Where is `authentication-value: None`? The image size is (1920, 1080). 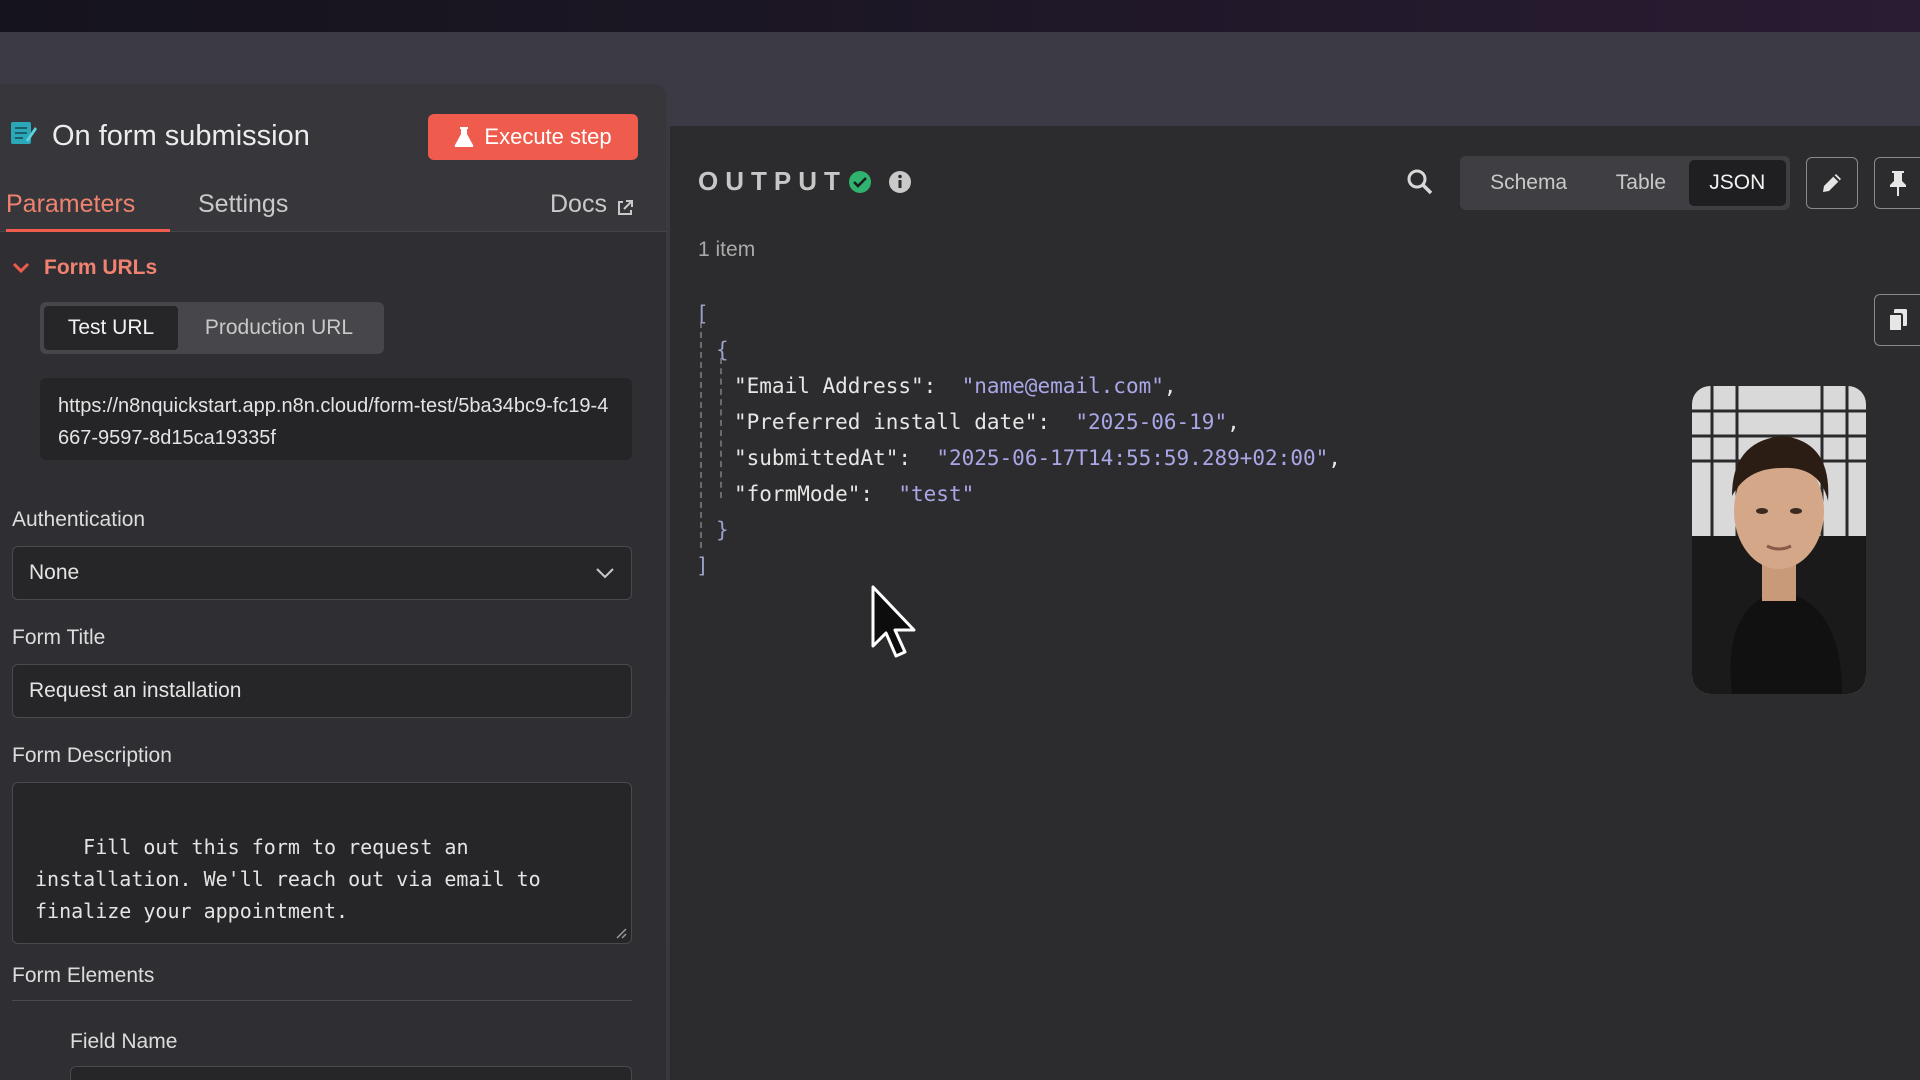
authentication-value: None is located at coordinates (54, 572).